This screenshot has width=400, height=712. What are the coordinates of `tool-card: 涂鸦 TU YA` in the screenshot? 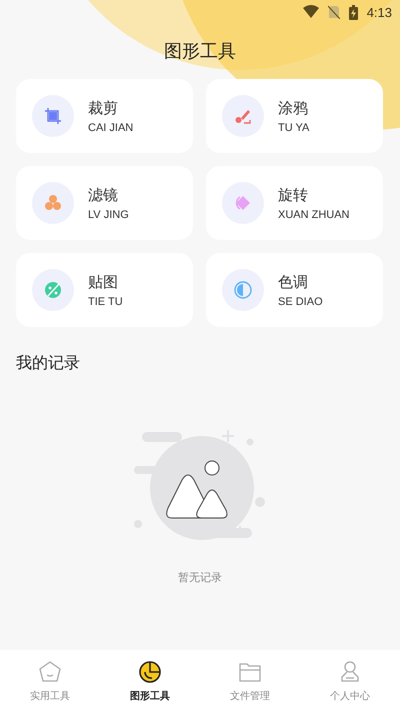 It's located at (294, 116).